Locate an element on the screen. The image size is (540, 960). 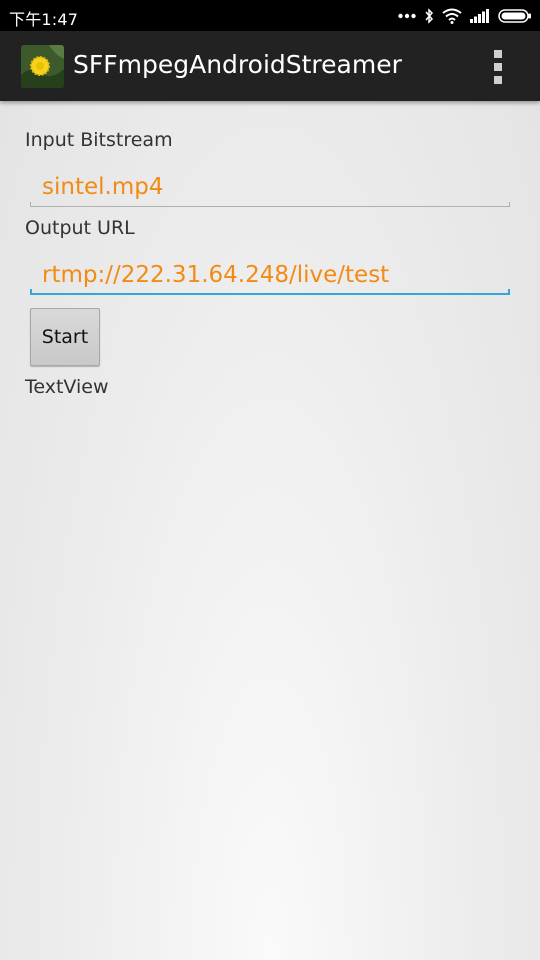
status-icons is located at coordinates (465, 16).